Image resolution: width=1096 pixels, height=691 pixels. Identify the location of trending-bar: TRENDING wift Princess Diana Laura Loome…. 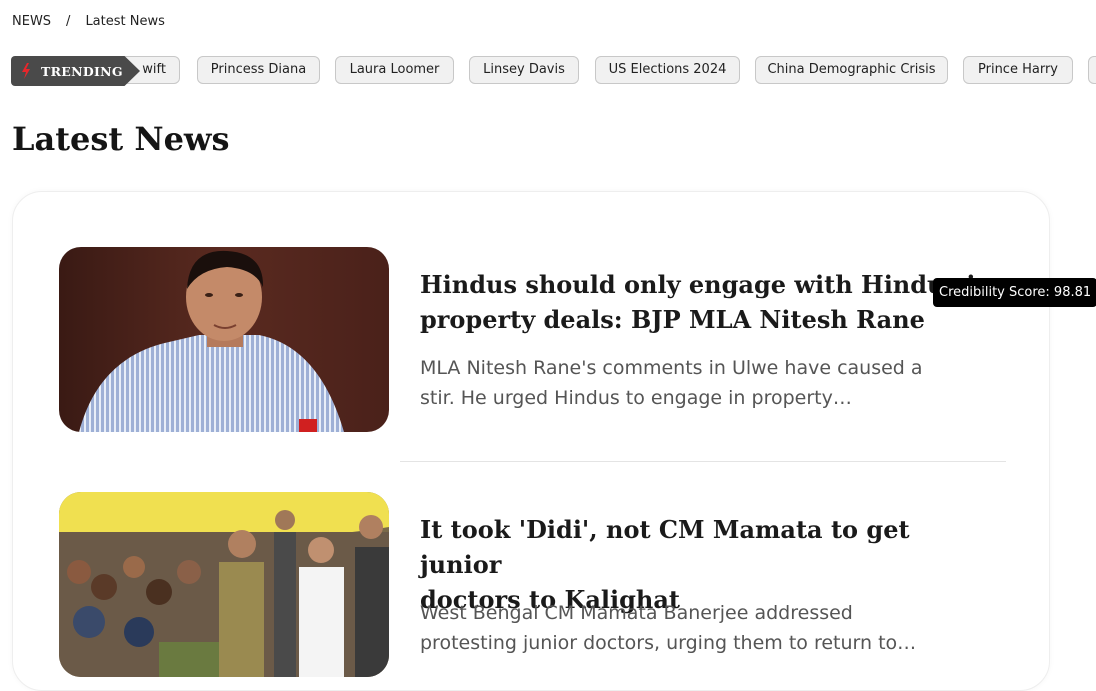
(548, 71).